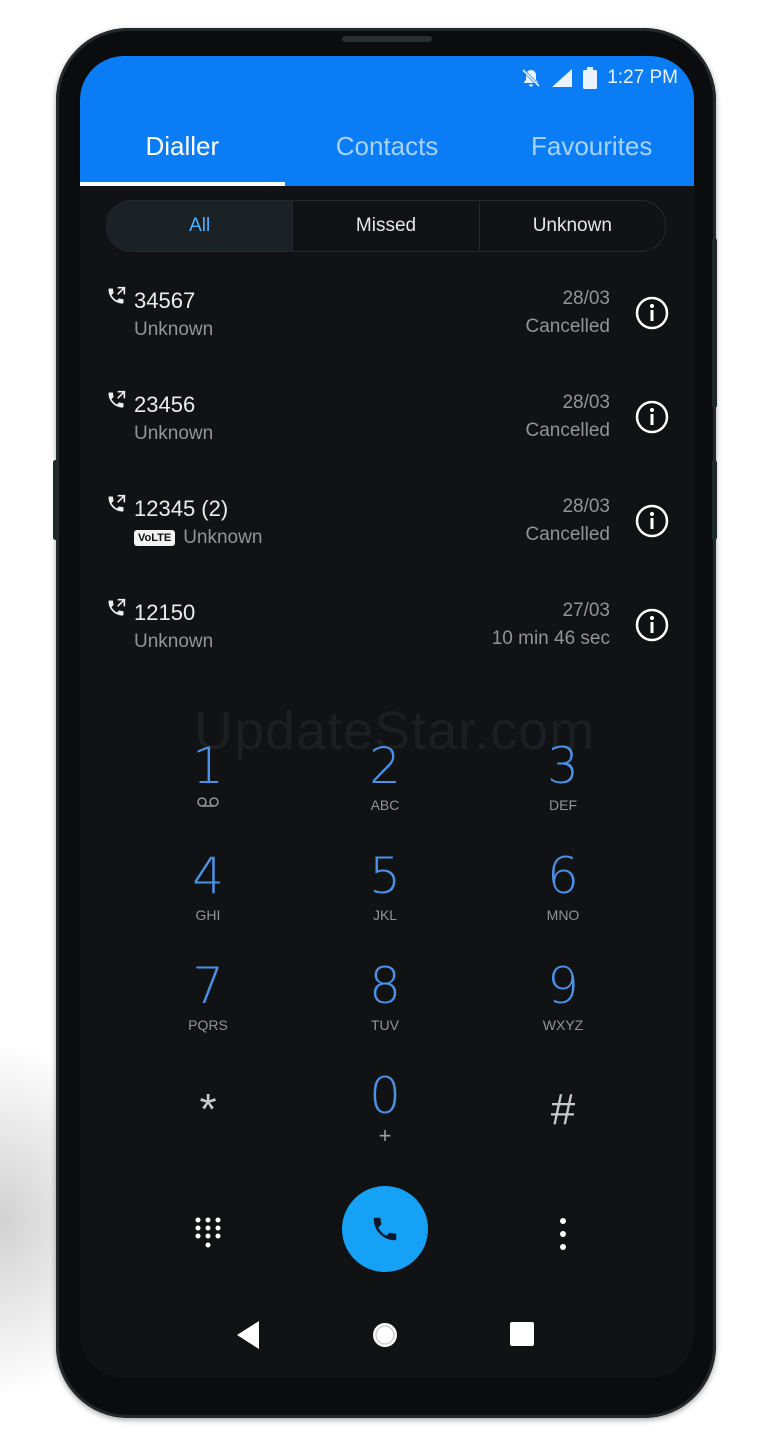 Image resolution: width=780 pixels, height=1448 pixels. I want to click on call-log-item: 34567 Unknown 28/03 Cancelled, so click(387, 324).